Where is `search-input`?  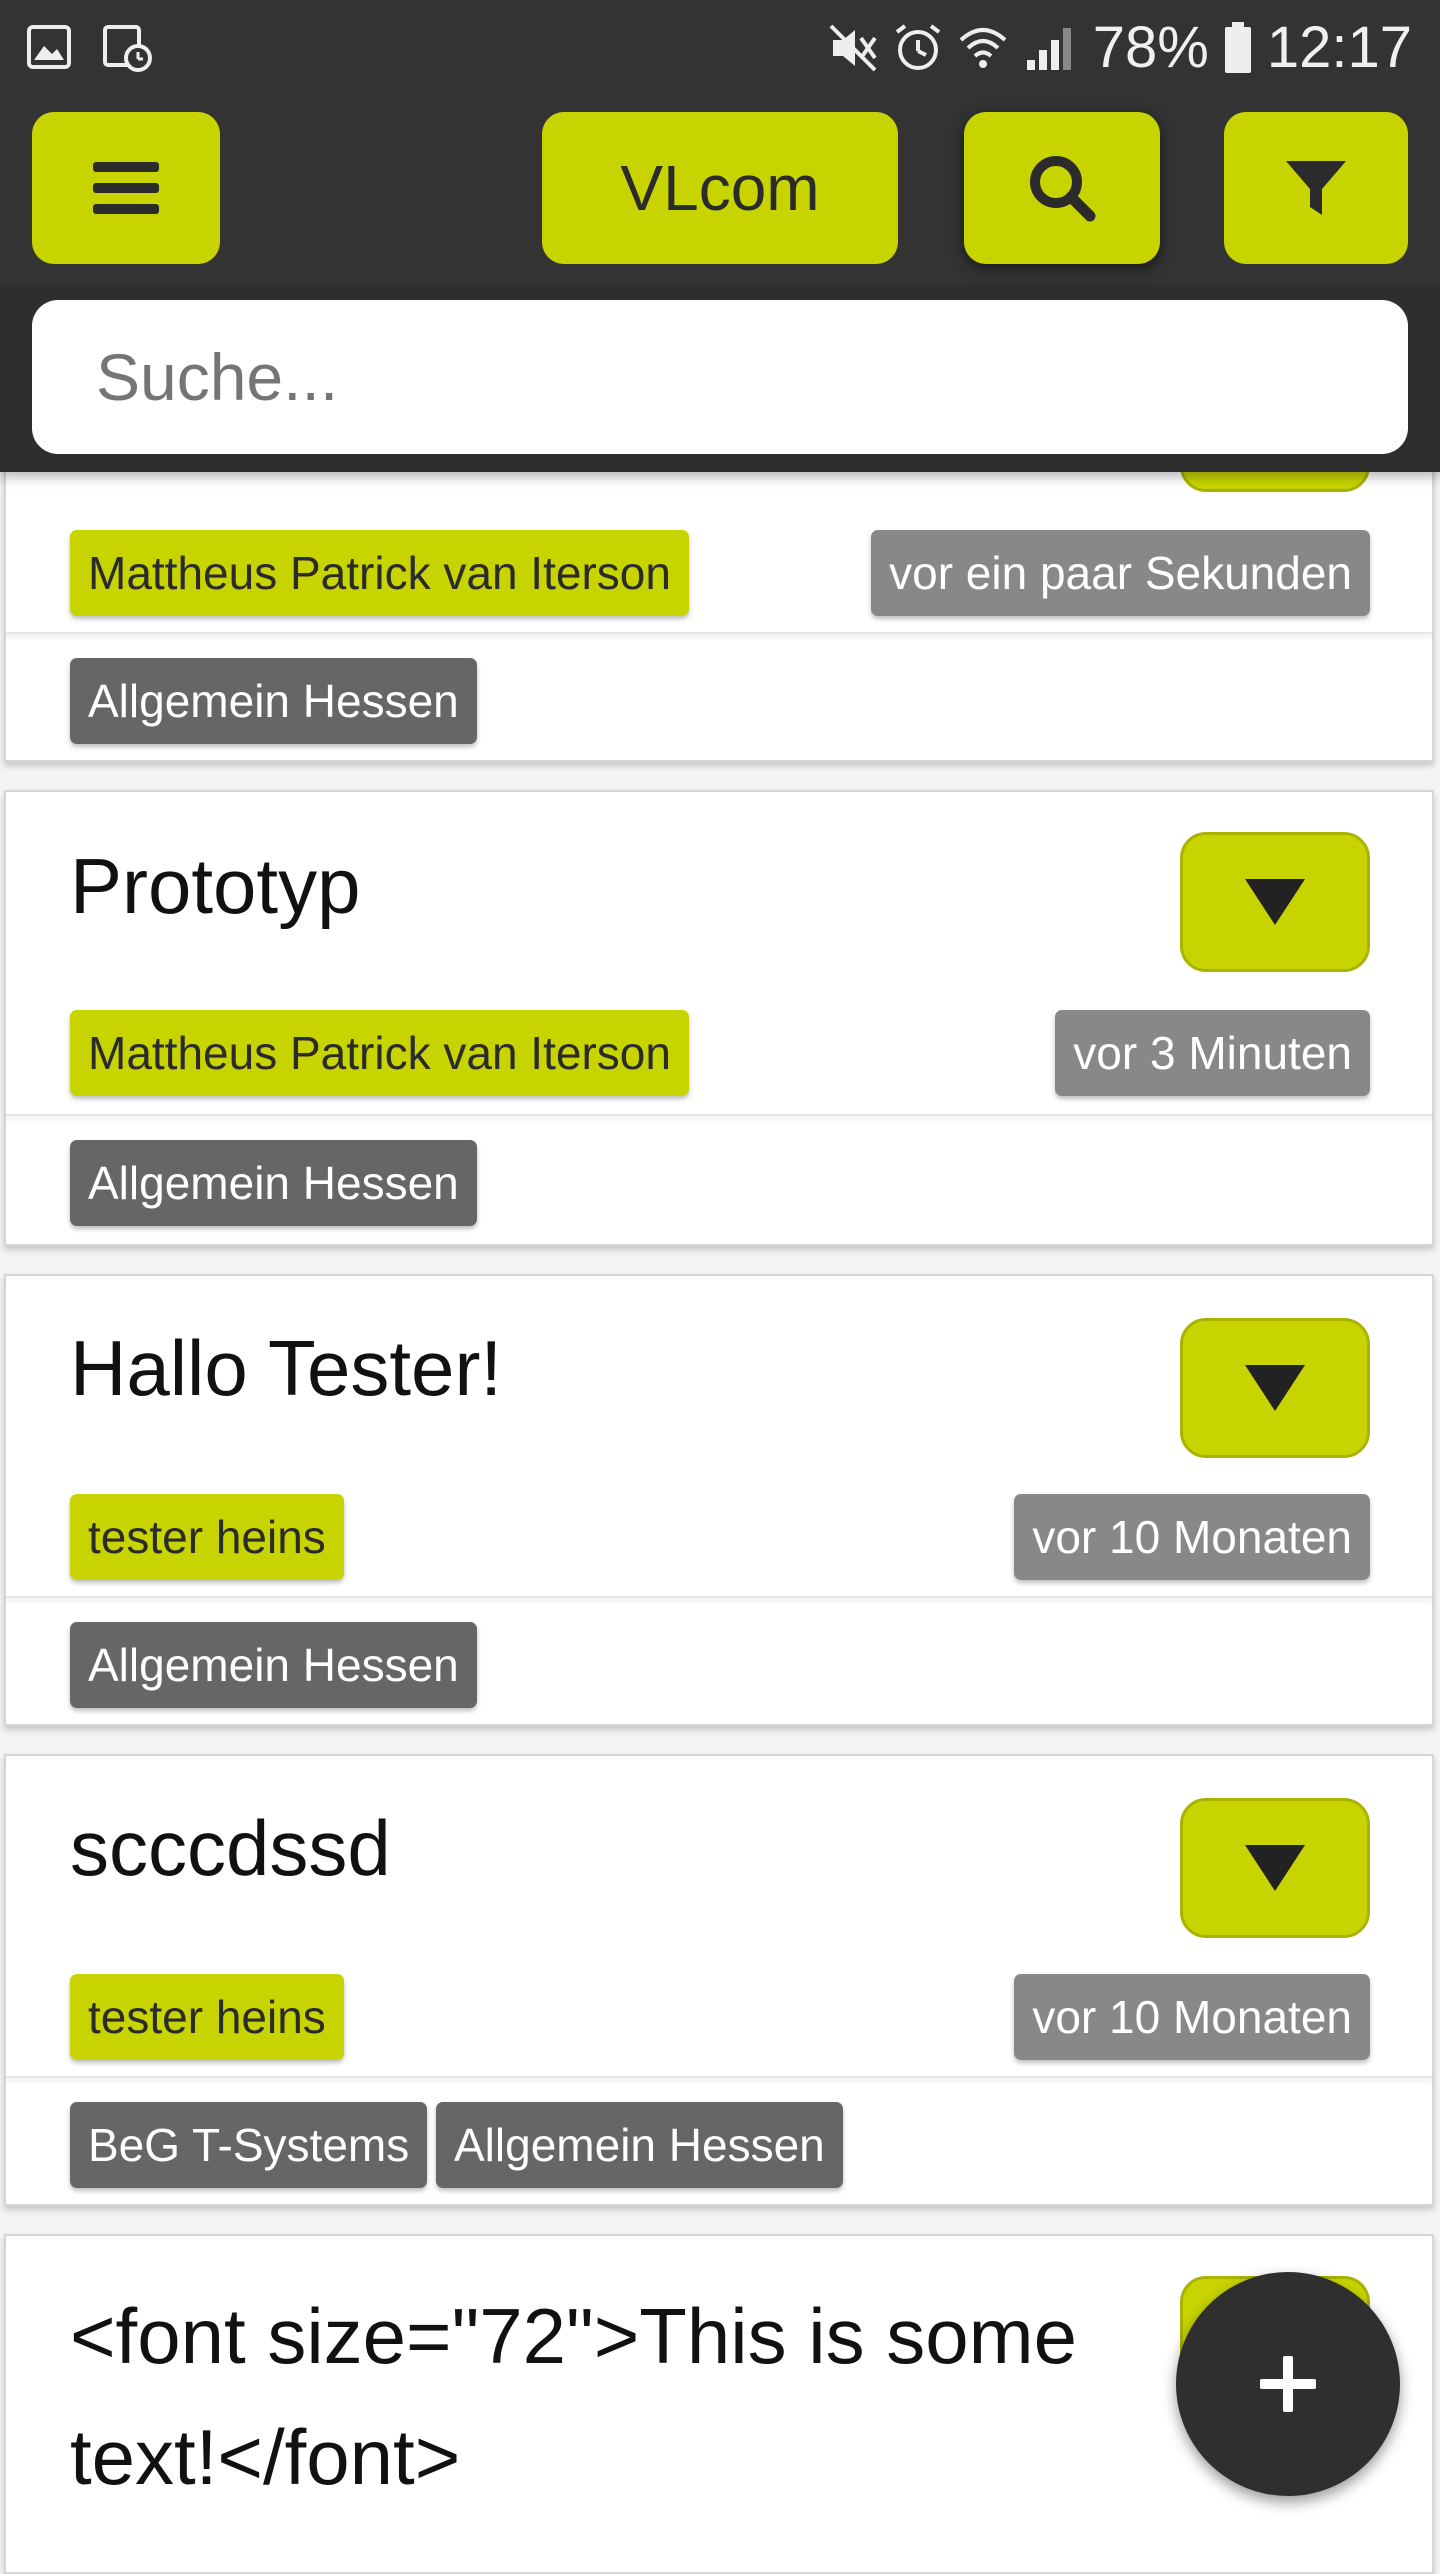
search-input is located at coordinates (720, 377).